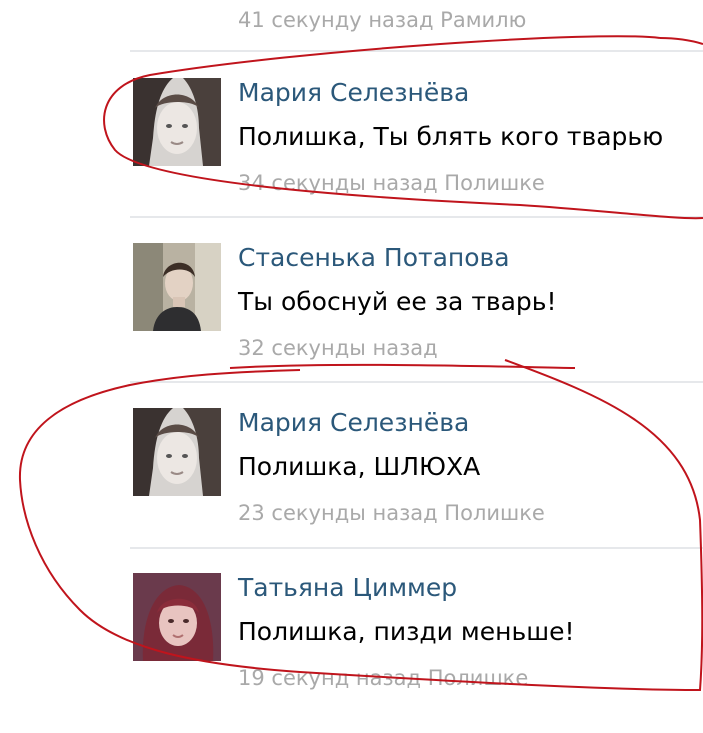 The width and height of the screenshot is (703, 733). I want to click on boy-photo-icon, so click(177, 287).